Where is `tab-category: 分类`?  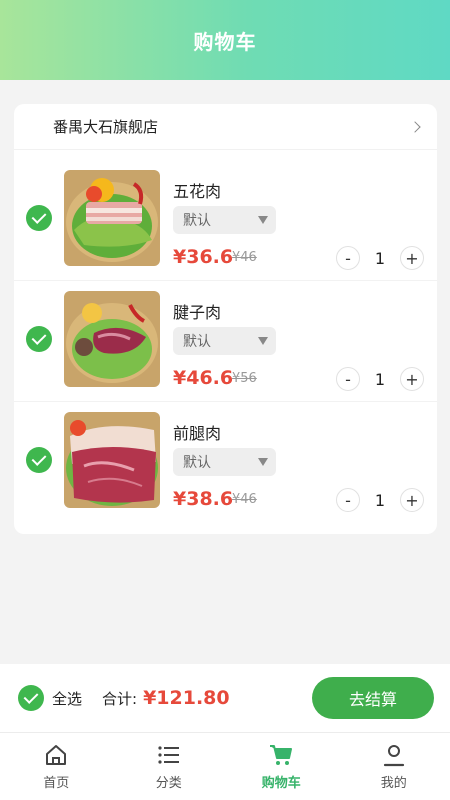 tab-category: 分类 is located at coordinates (169, 766).